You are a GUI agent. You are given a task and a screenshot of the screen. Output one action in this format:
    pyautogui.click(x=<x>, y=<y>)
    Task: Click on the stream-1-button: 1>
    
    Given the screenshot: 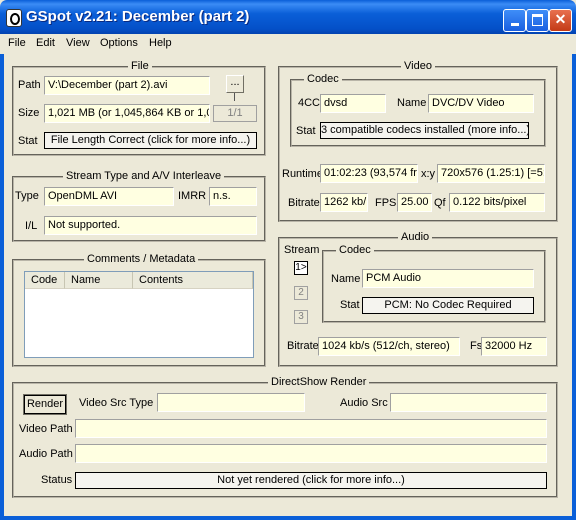 What is the action you would take?
    pyautogui.click(x=301, y=268)
    